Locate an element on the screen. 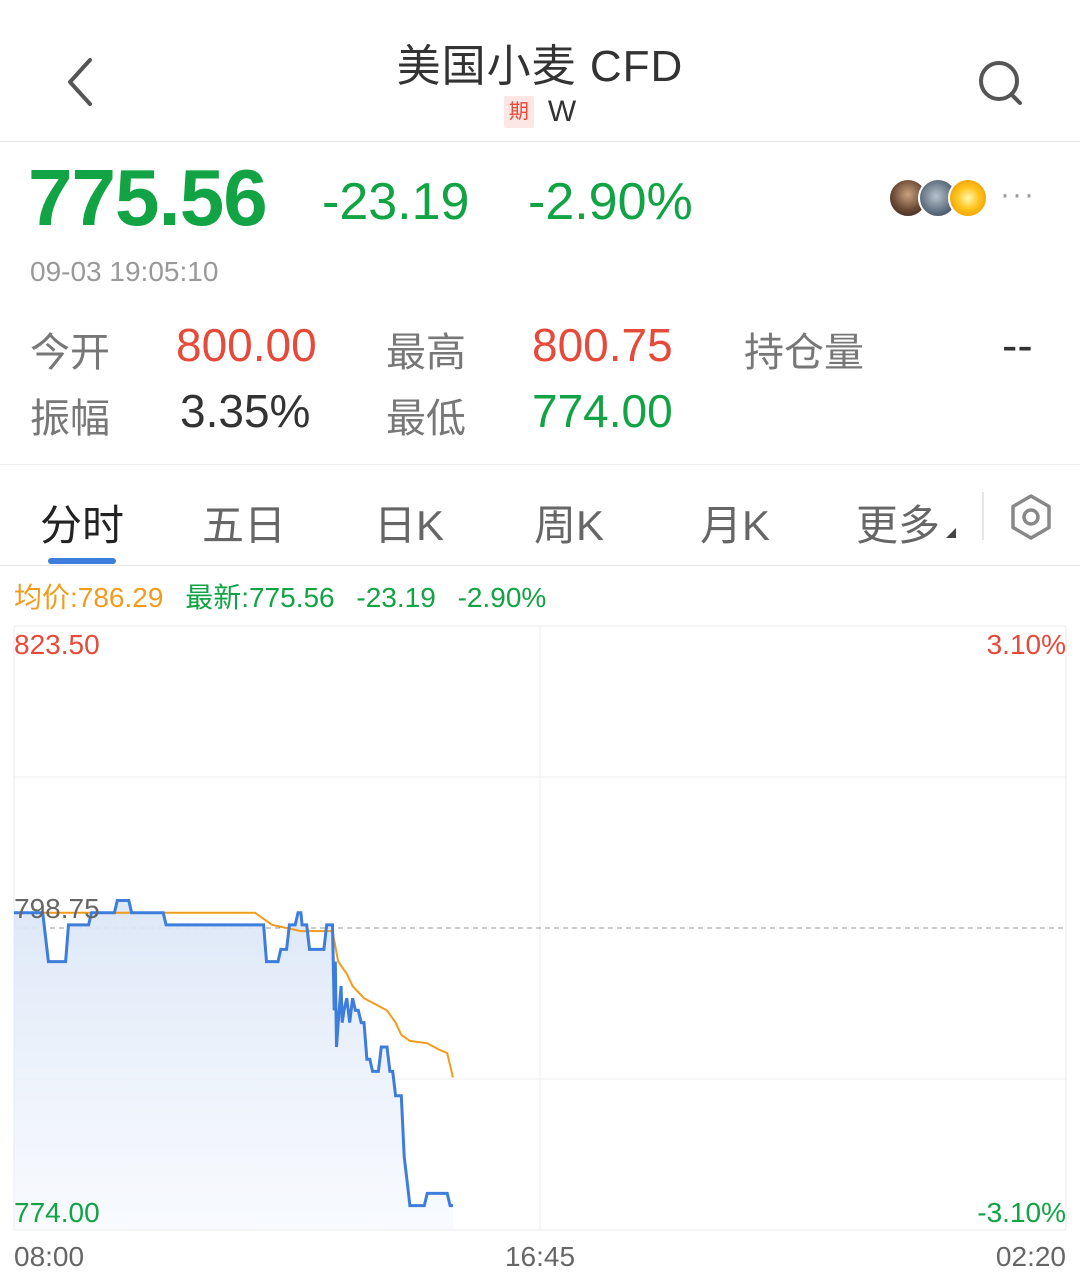 Image resolution: width=1080 pixels, height=1278 pixels. low-value: 774.00 is located at coordinates (602, 411).